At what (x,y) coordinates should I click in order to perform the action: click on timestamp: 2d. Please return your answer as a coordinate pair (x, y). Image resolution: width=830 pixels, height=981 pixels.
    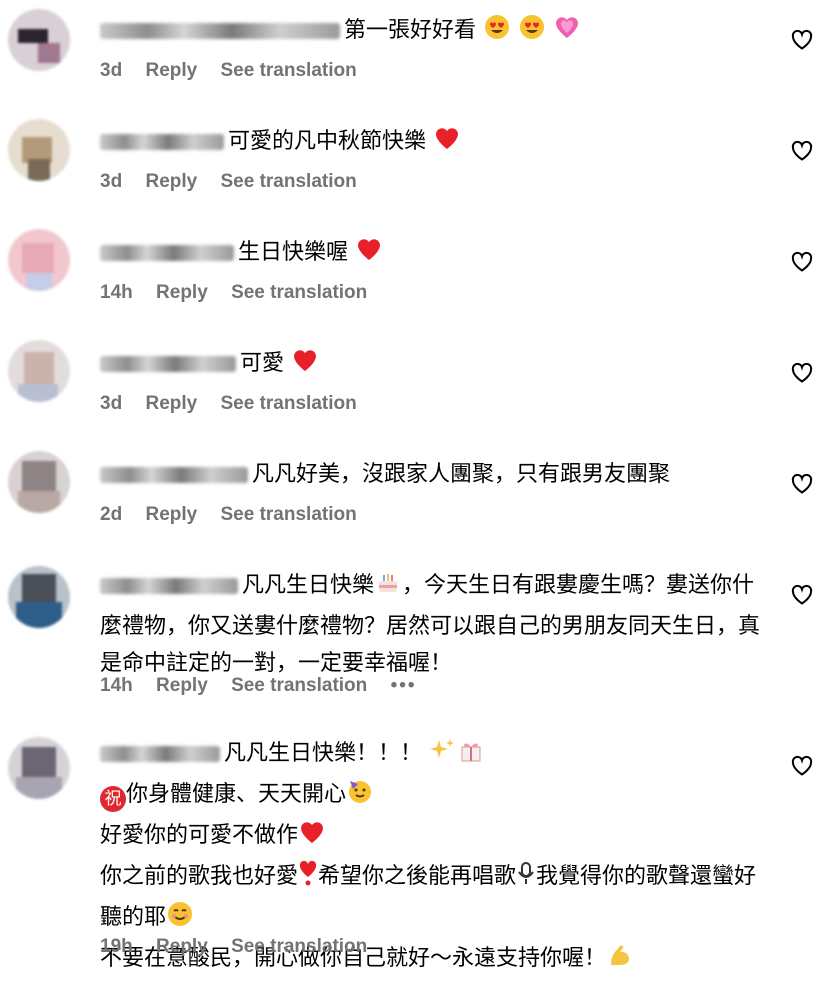
    Looking at the image, I should click on (111, 514).